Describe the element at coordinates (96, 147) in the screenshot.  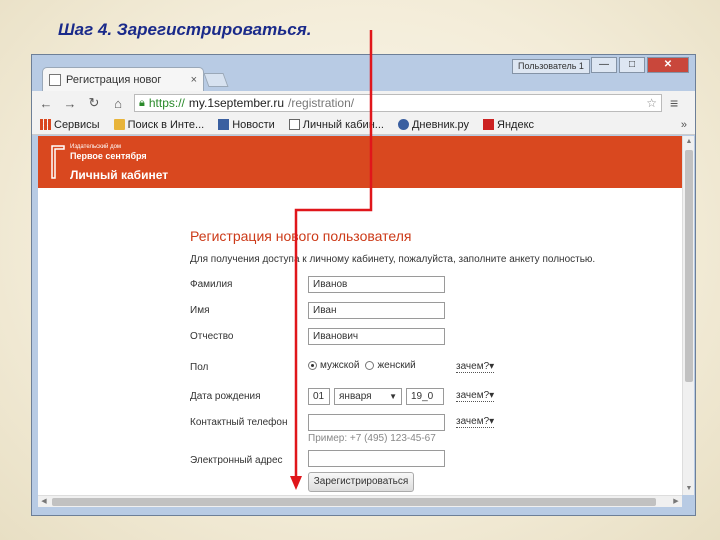
I see `publisher-label: Издательский дом` at that location.